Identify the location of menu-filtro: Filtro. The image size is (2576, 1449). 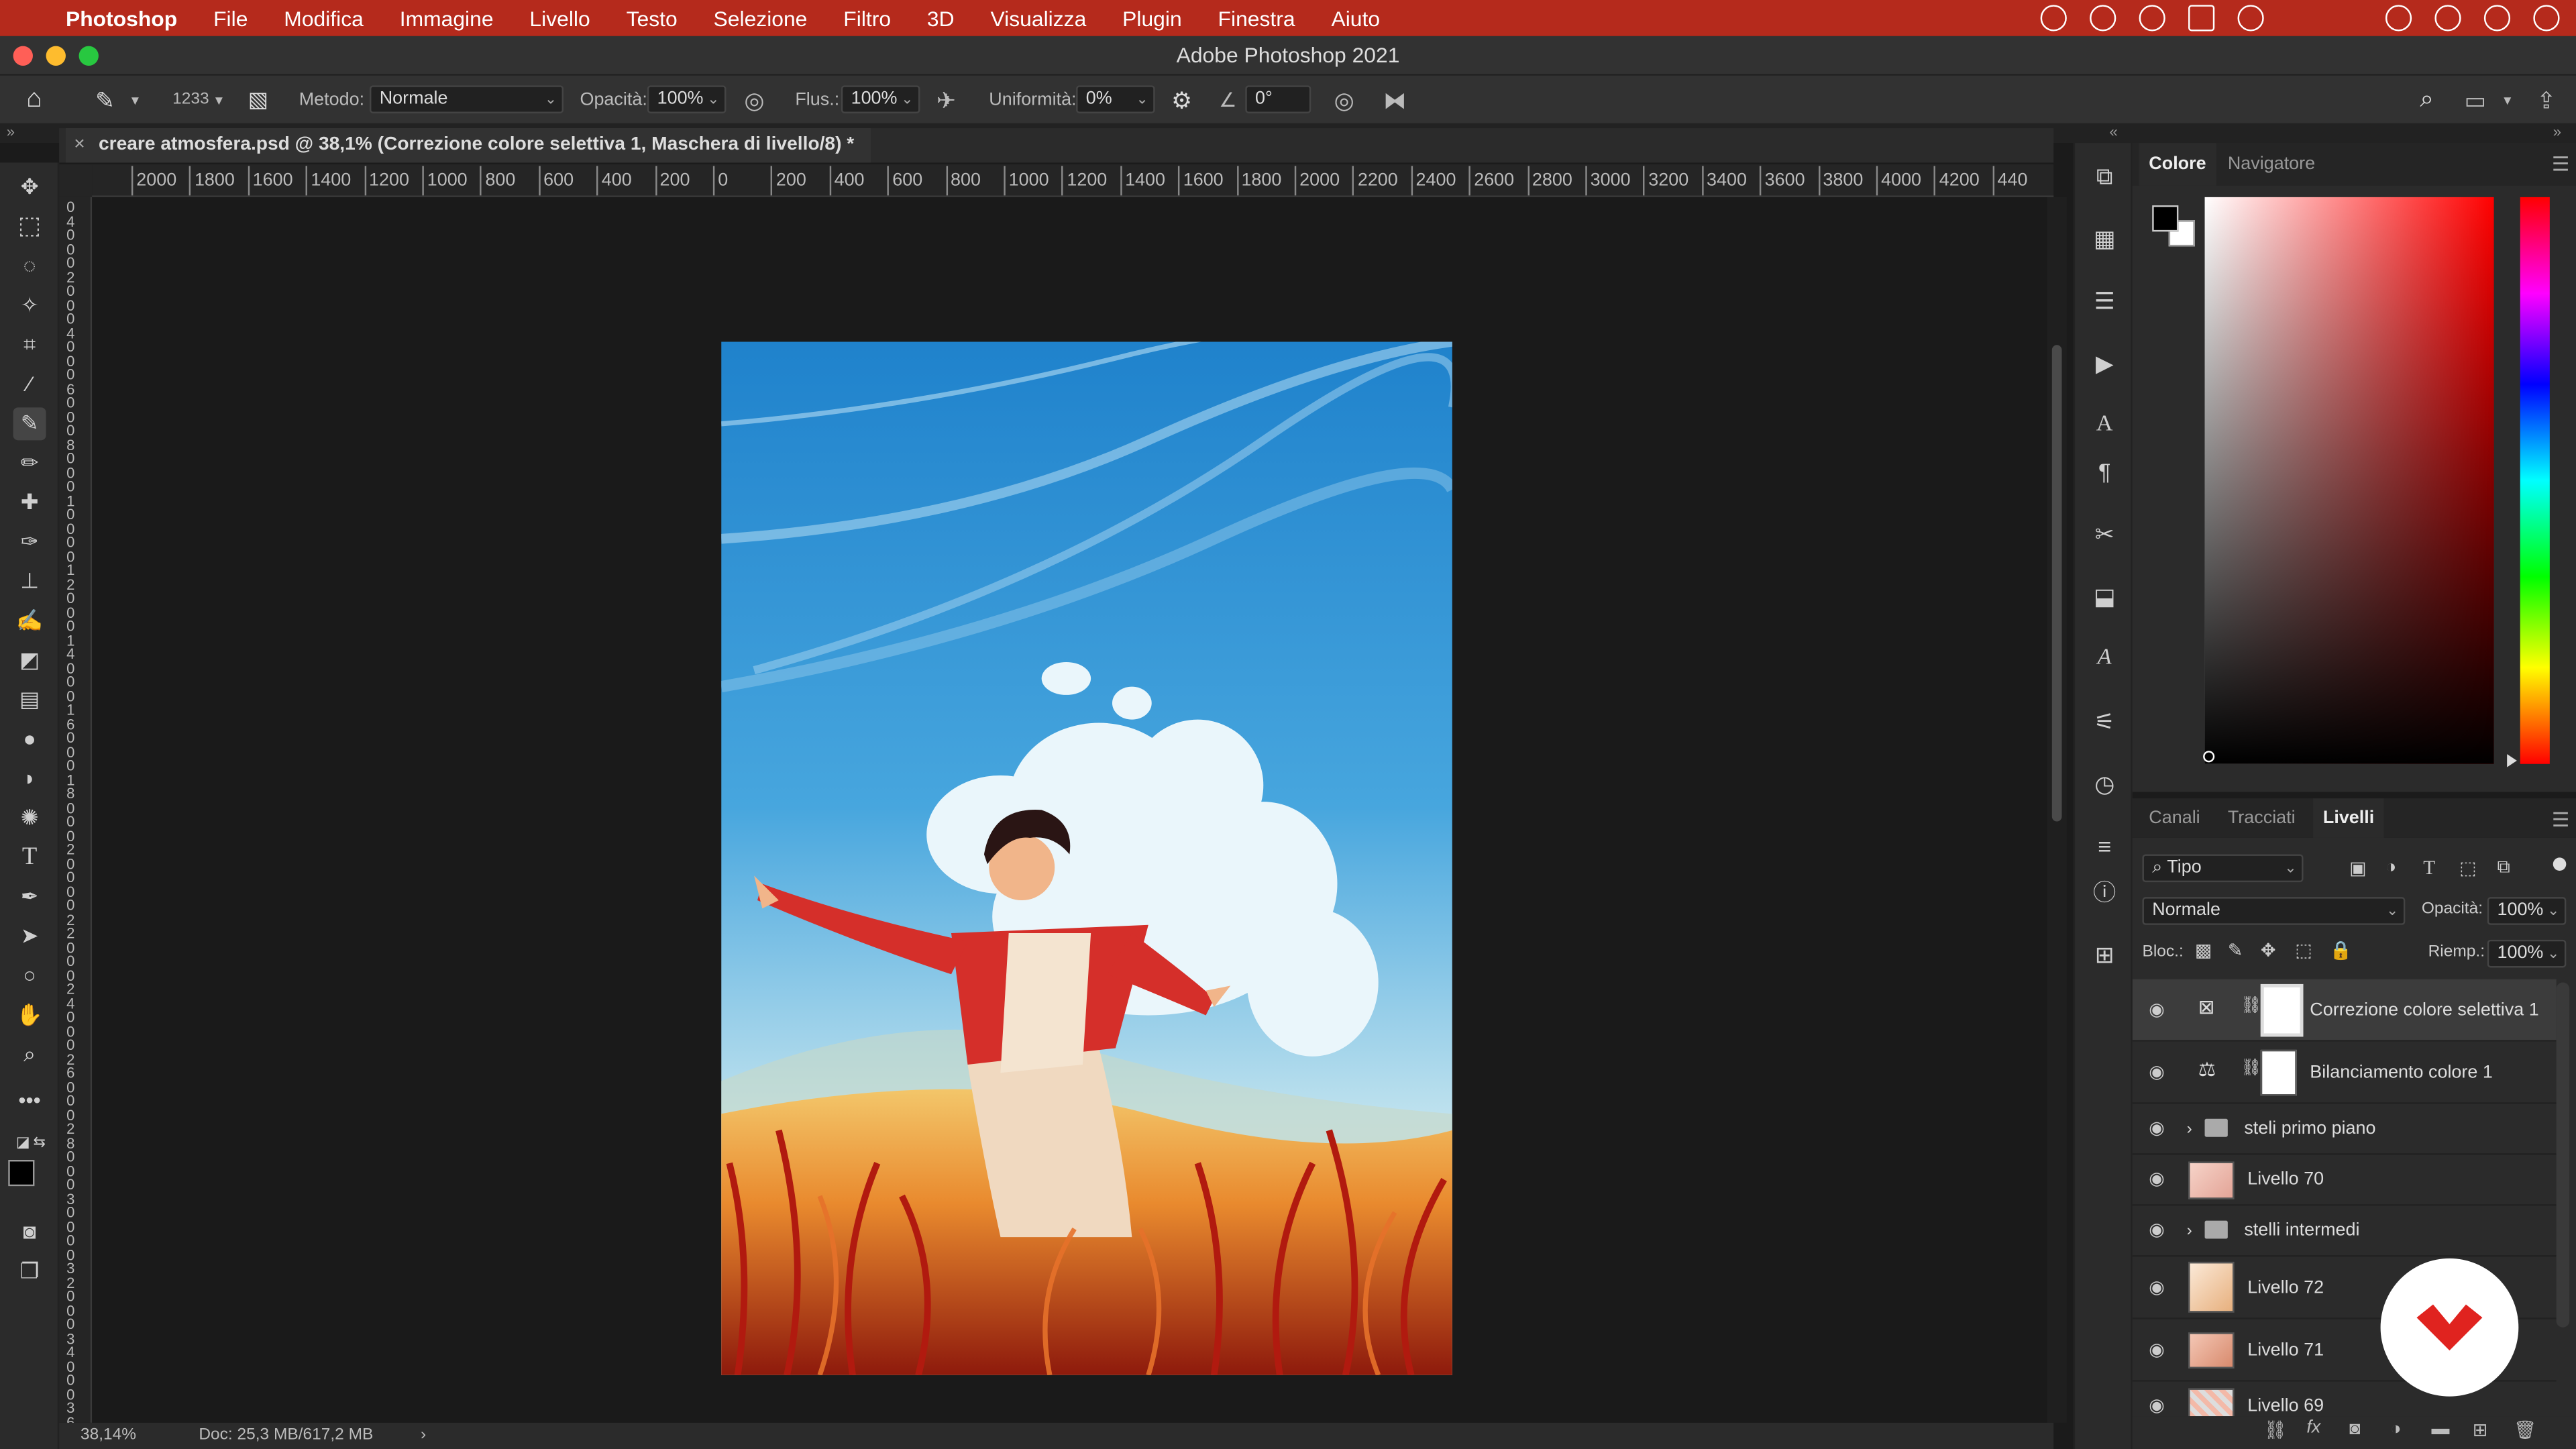
(867, 18).